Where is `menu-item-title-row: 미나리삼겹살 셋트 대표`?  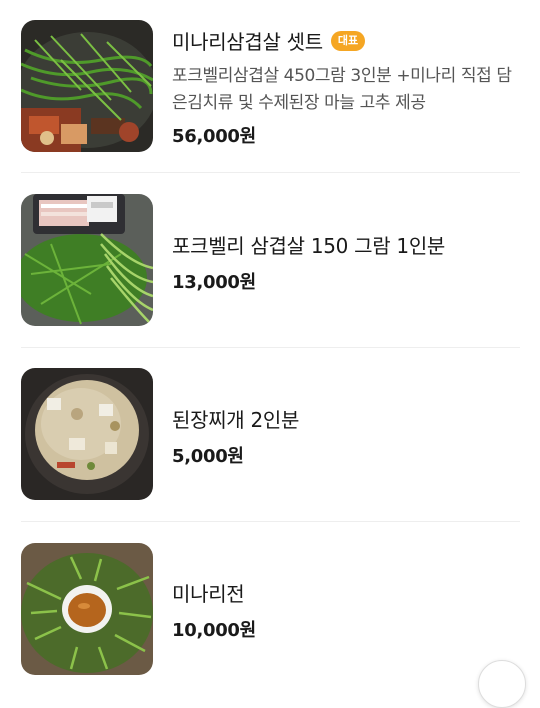 menu-item-title-row: 미나리삼겹살 셋트 대표 is located at coordinates (346, 40).